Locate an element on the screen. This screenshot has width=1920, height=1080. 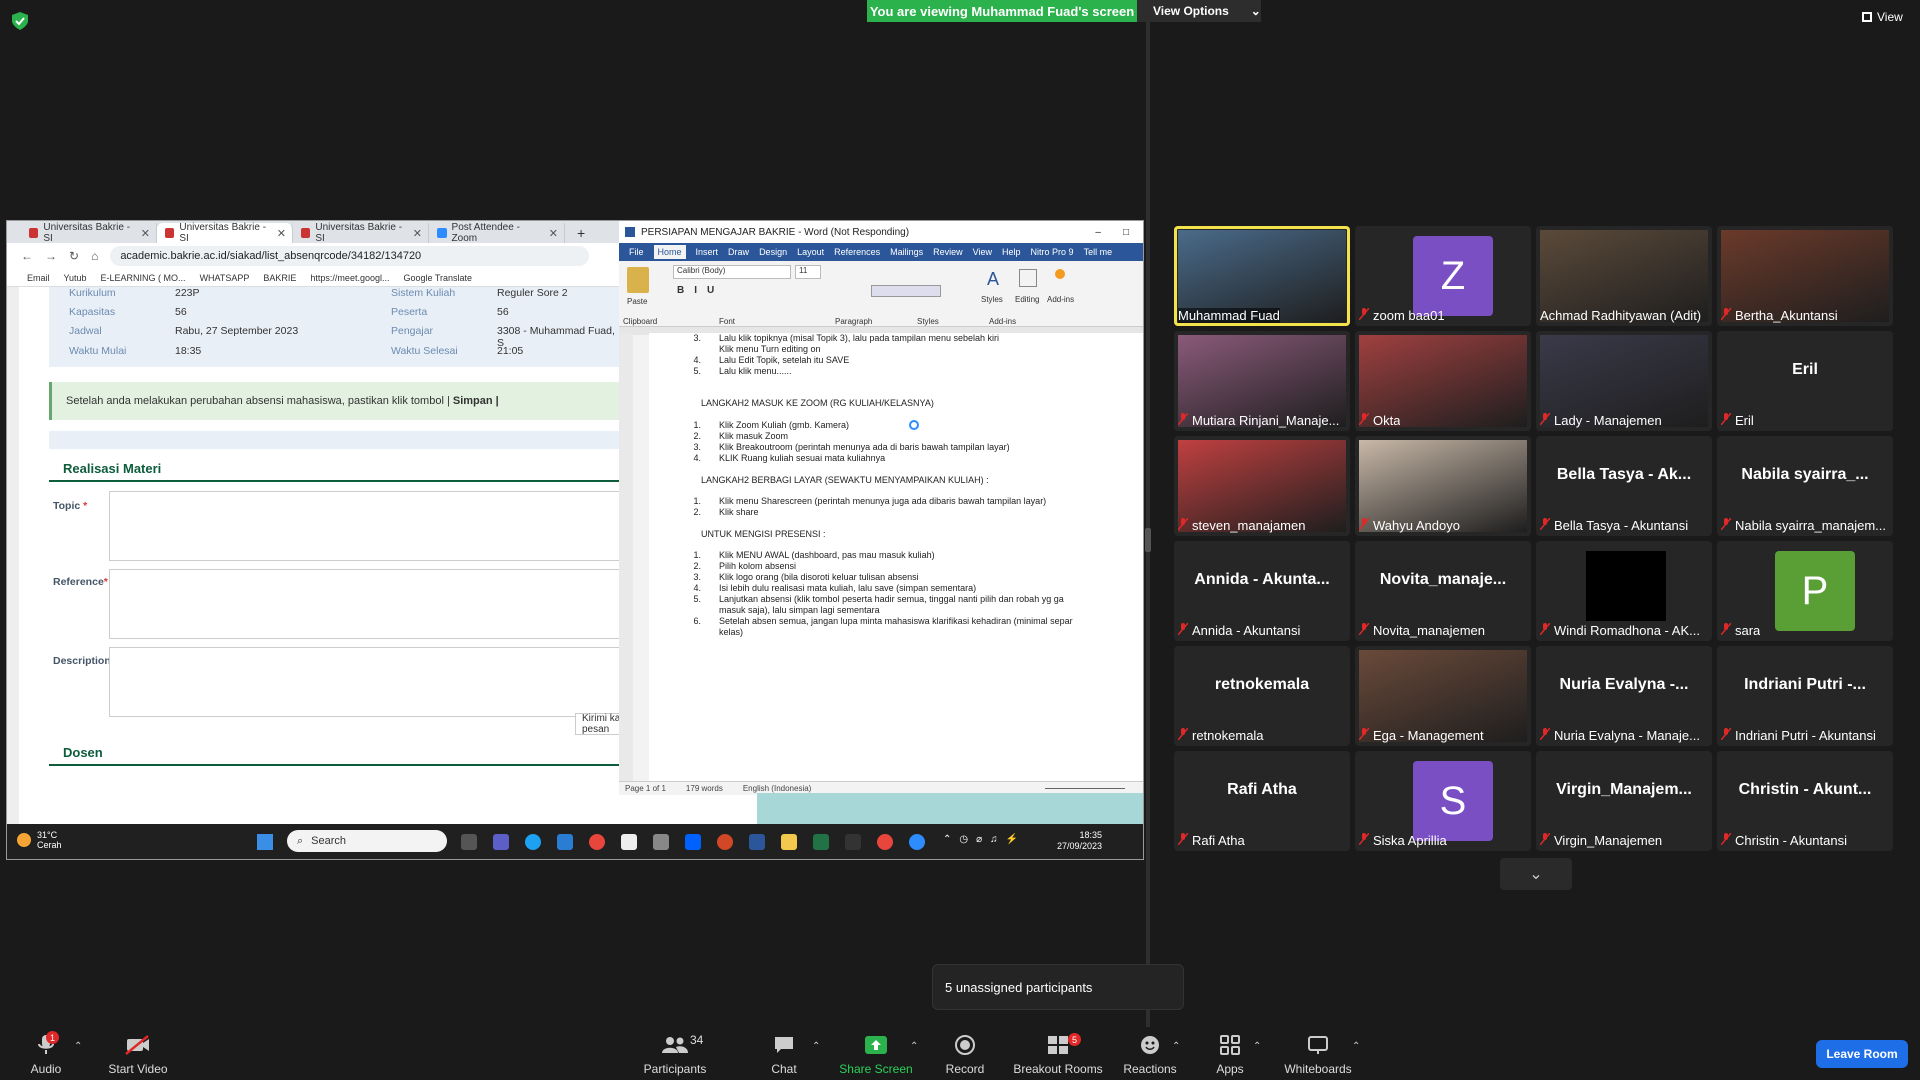
store-icon is located at coordinates (629, 842).